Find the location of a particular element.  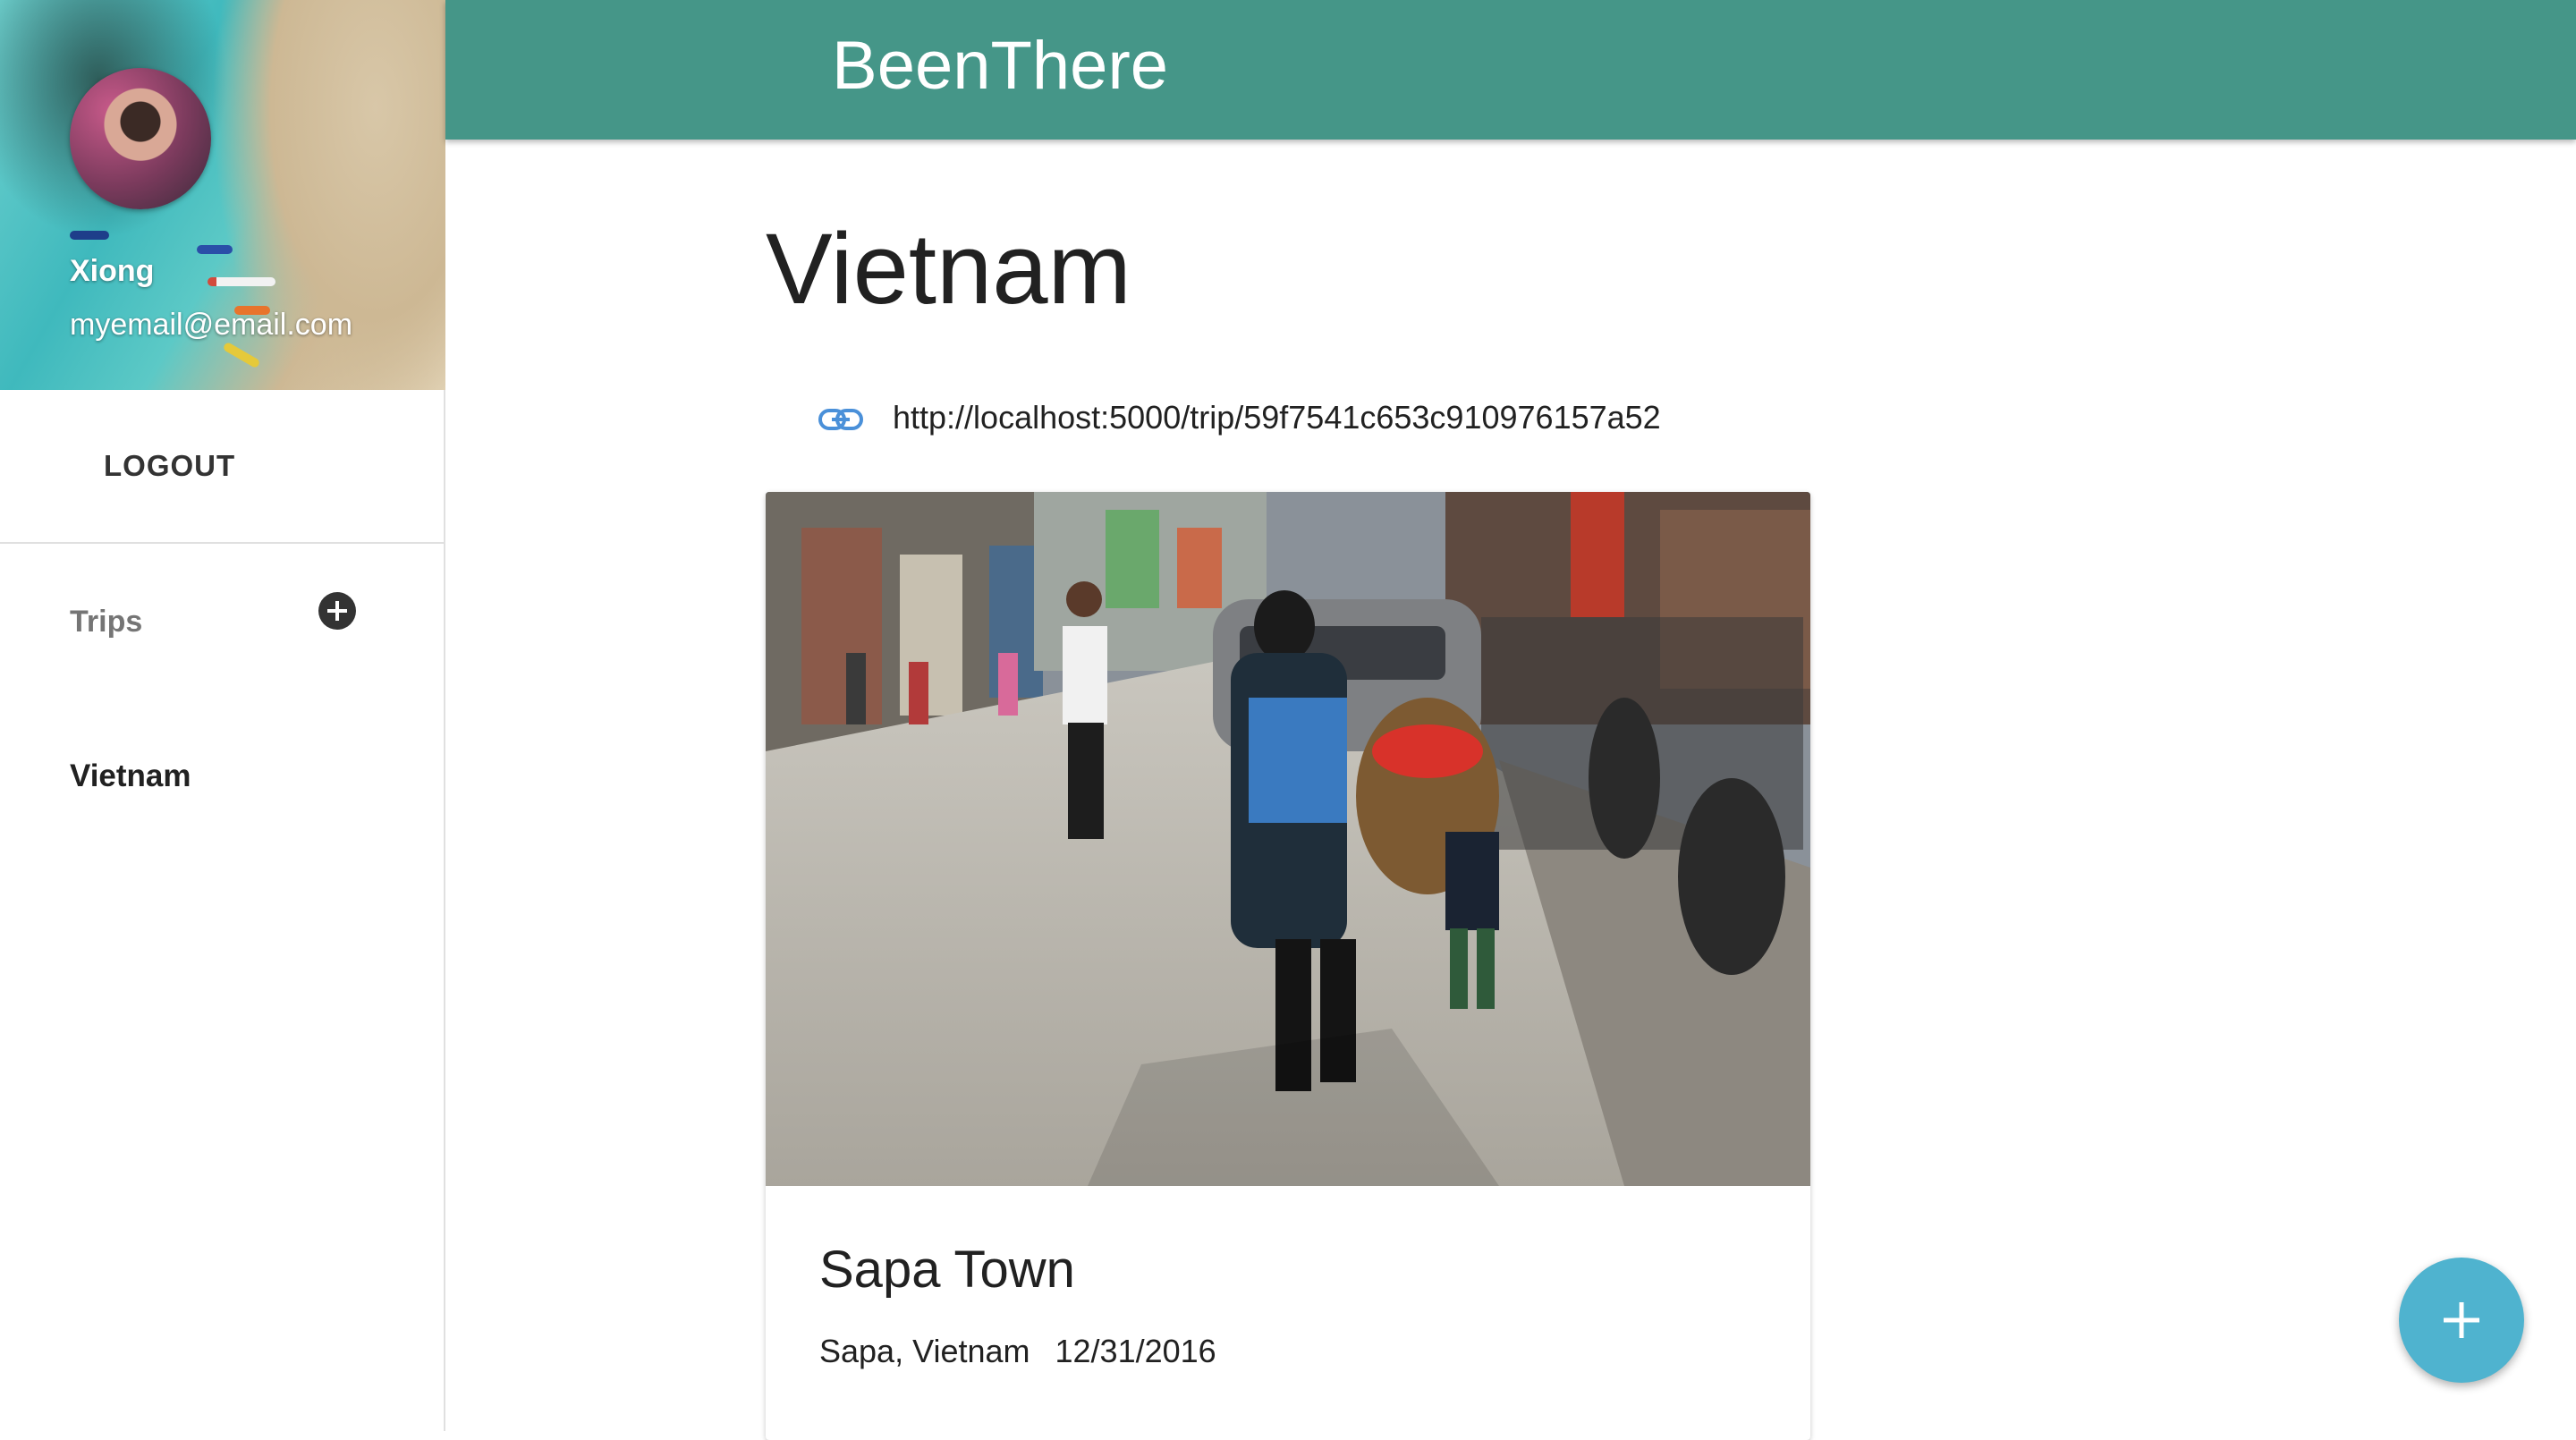

logout-button: LOGOUT is located at coordinates (222, 467).